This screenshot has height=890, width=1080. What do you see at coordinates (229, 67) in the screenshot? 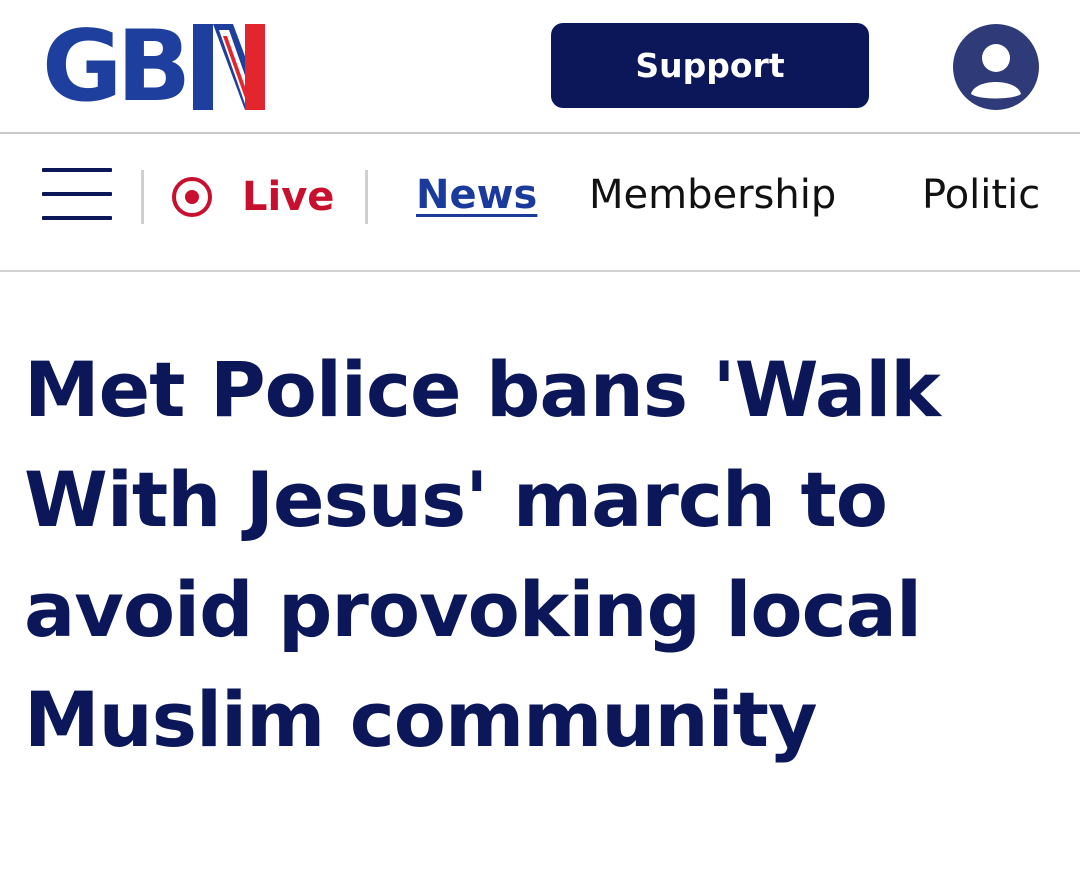
I see `logo-n-mark` at bounding box center [229, 67].